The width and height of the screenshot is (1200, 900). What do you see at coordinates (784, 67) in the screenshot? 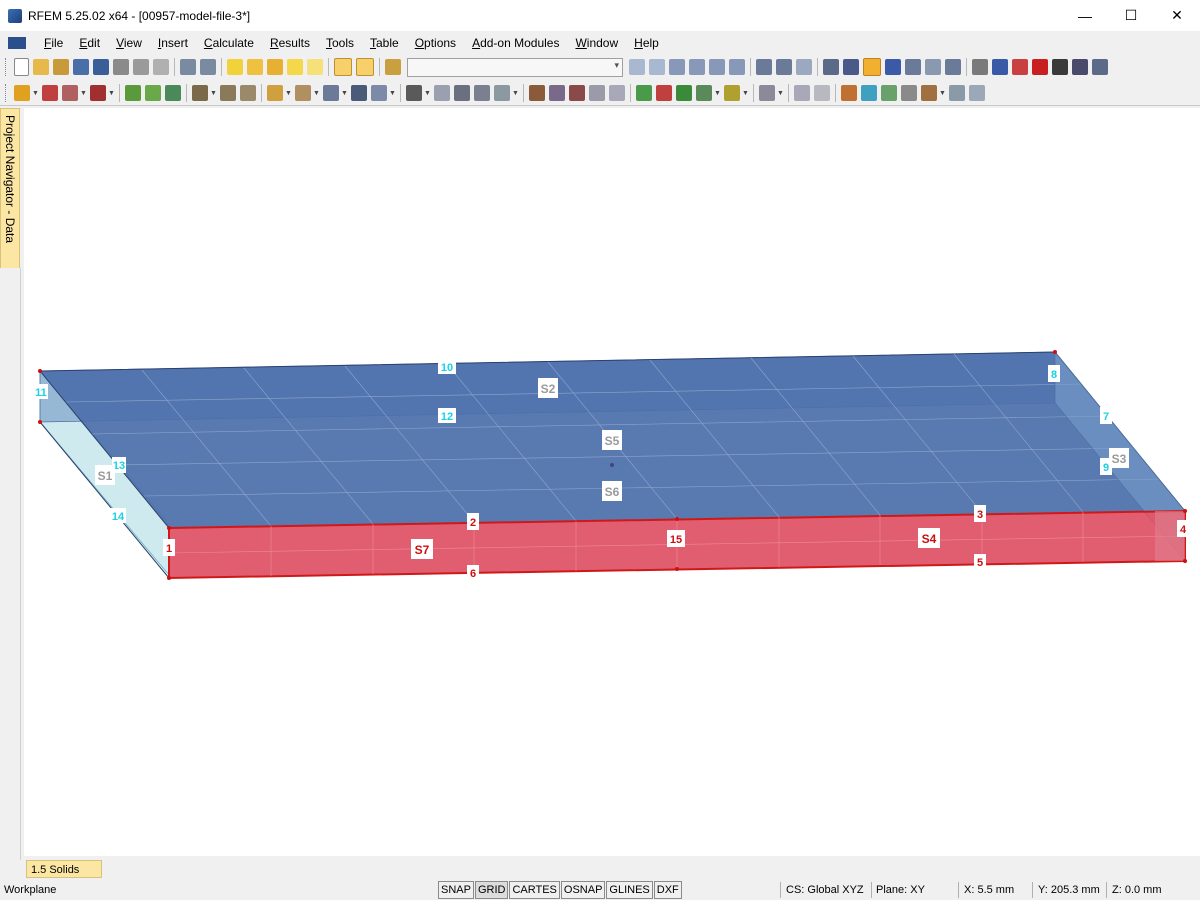
I see `result-diagram-icon` at bounding box center [784, 67].